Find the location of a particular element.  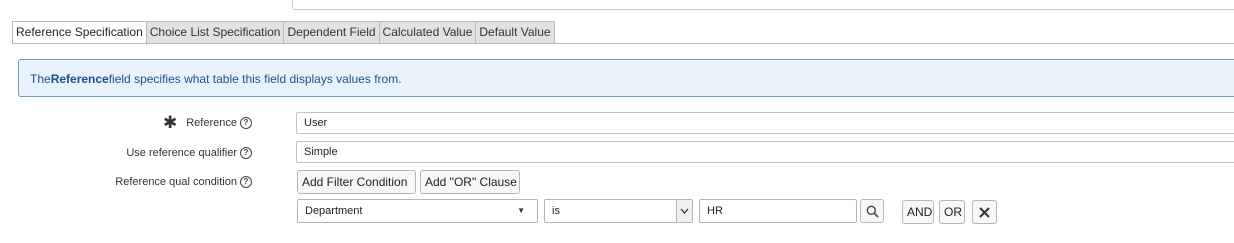

condition-label-row: Reference qual condition ? is located at coordinates (183, 182).